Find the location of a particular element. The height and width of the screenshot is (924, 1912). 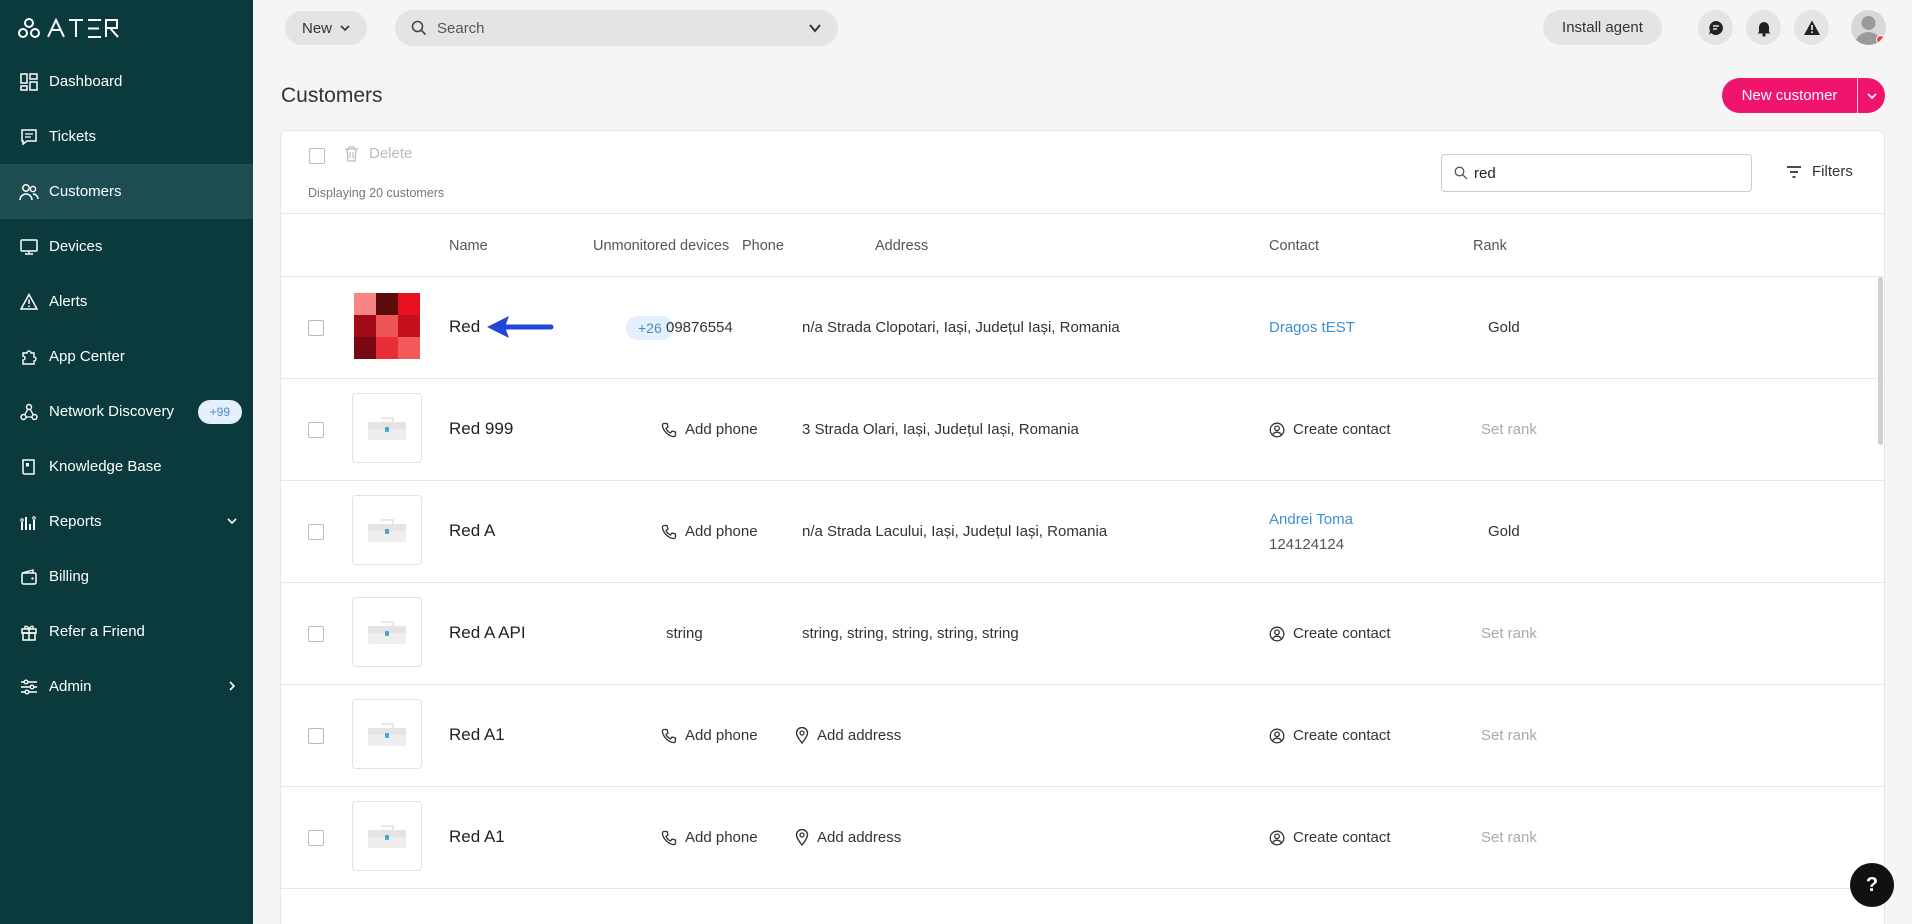

filters-button: Filters is located at coordinates (1819, 171).